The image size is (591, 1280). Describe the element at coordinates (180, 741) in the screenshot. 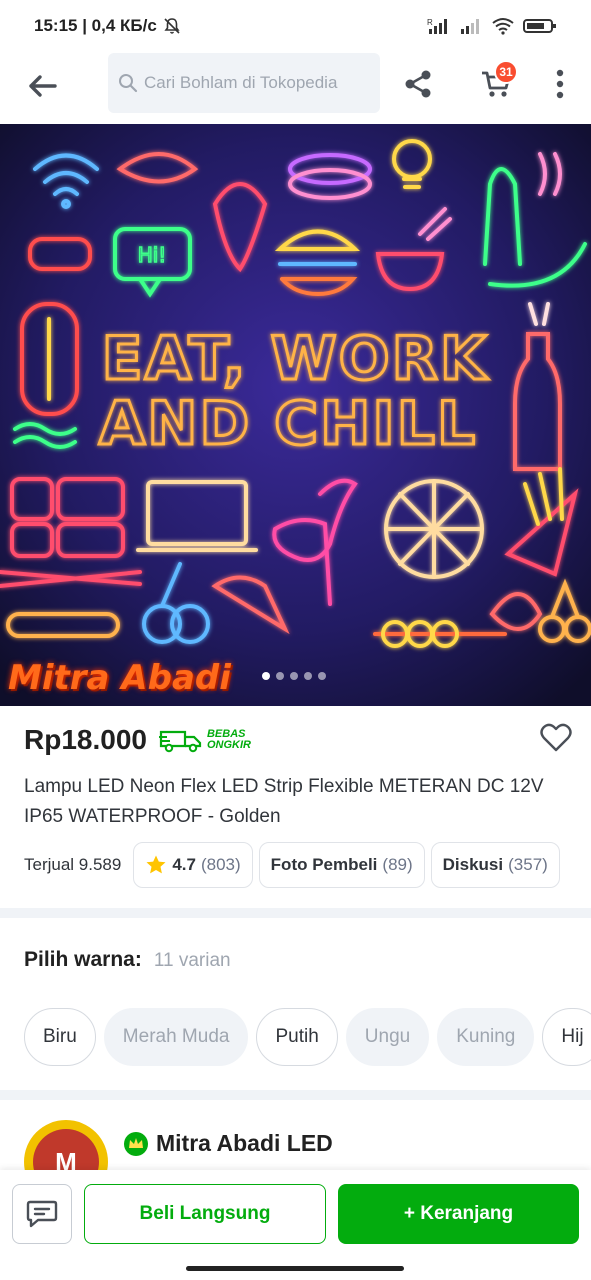

I see `delivery-truck-icon` at that location.